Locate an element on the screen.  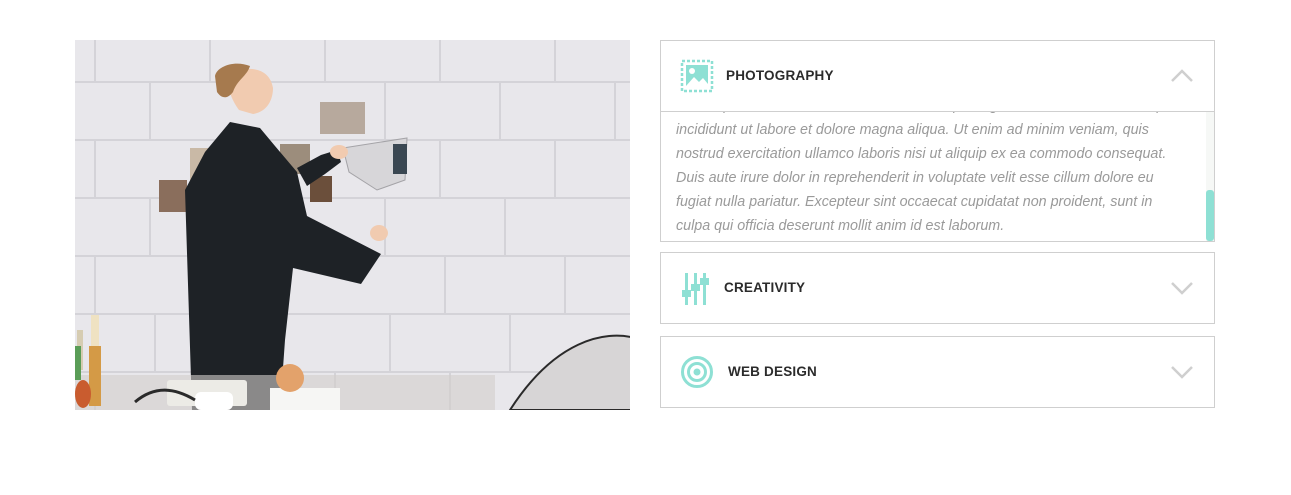
accordion-title: CREATIVITY is located at coordinates (765, 287).